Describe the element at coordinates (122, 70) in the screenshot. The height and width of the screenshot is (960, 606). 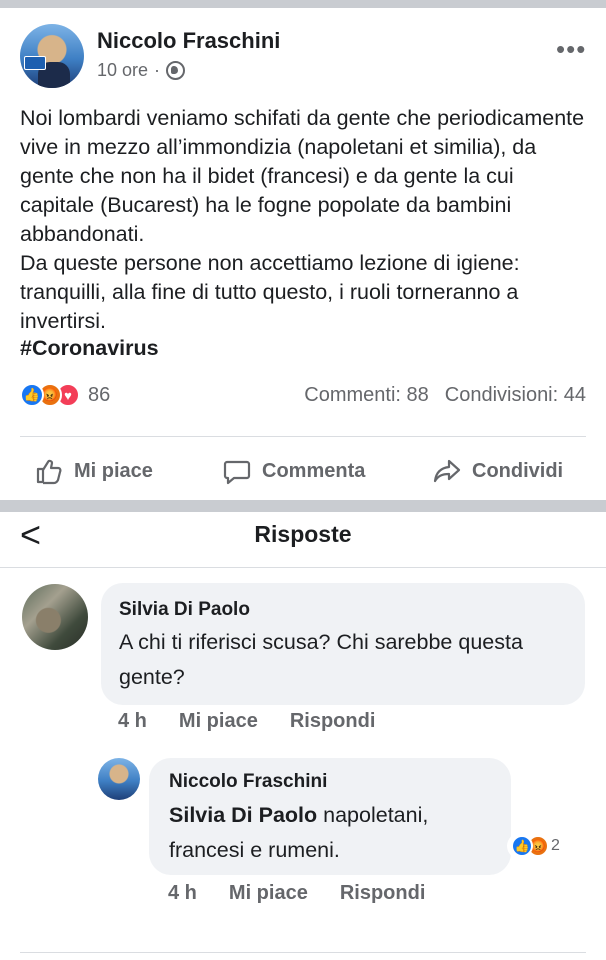
I see `post-time: 10 ore` at that location.